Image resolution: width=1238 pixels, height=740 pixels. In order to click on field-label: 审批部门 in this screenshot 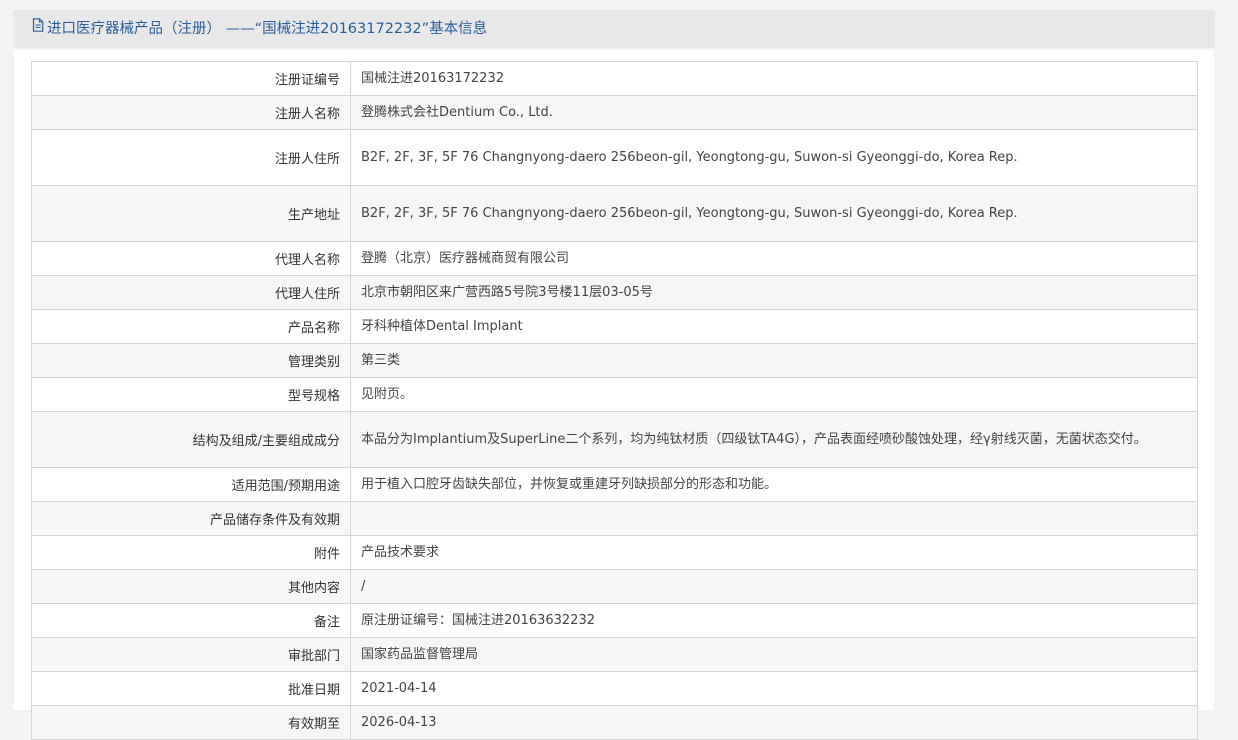, I will do `click(191, 654)`.